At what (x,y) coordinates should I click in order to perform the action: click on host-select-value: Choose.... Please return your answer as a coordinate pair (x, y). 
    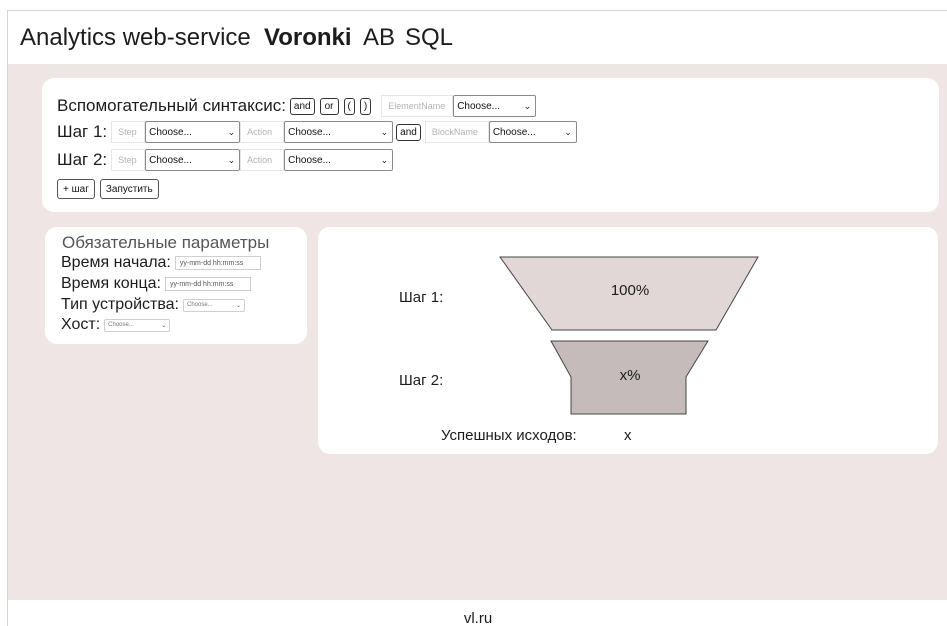
    Looking at the image, I should click on (121, 325).